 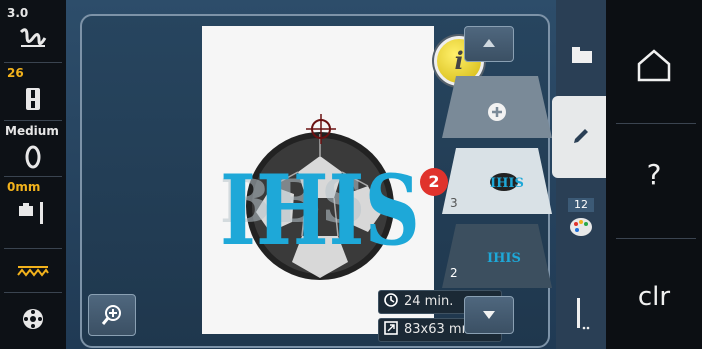 I want to click on clock-icon, so click(x=391, y=300).